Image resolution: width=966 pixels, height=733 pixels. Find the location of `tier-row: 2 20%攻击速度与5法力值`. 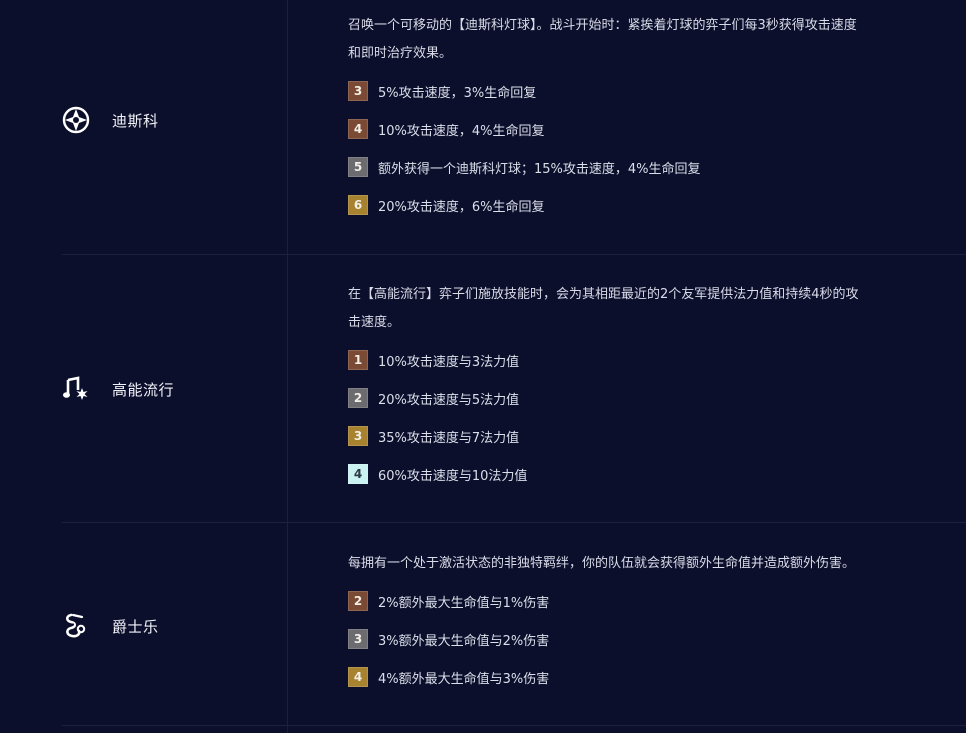

tier-row: 2 20%攻击速度与5法力值 is located at coordinates (433, 398).